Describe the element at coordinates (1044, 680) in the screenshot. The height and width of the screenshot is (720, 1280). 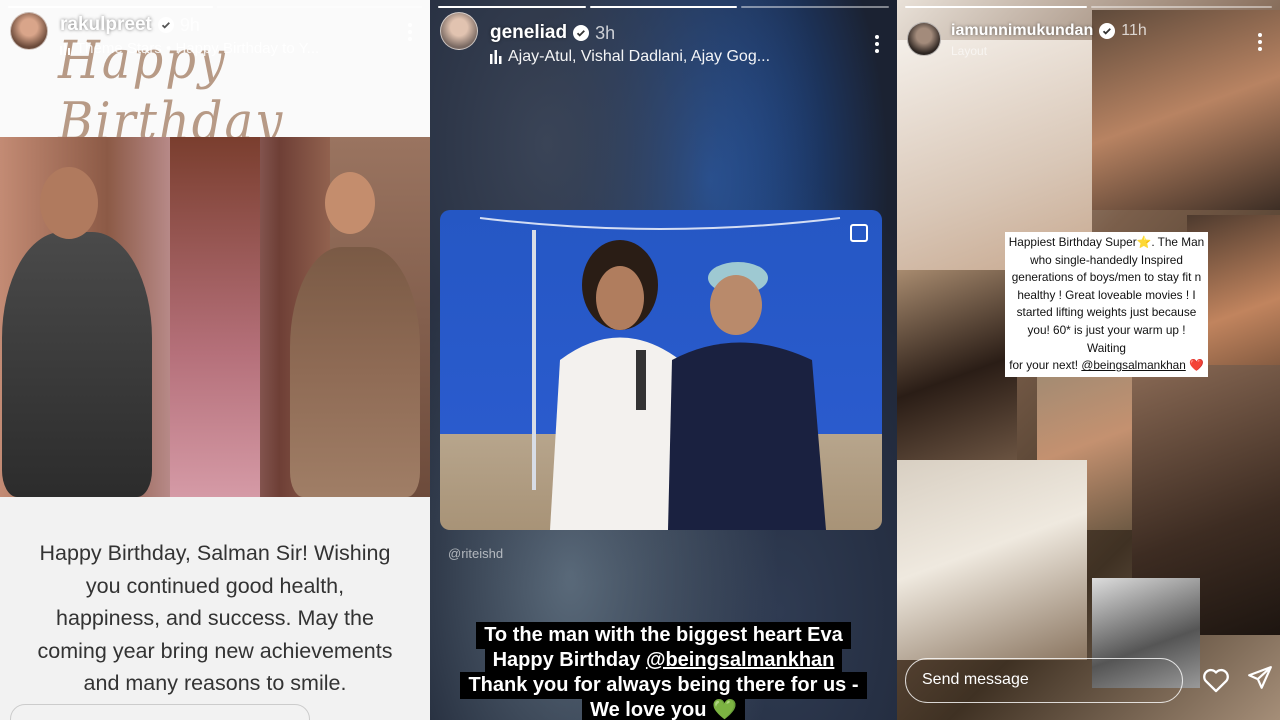
I see `send-message-input: Send message` at that location.